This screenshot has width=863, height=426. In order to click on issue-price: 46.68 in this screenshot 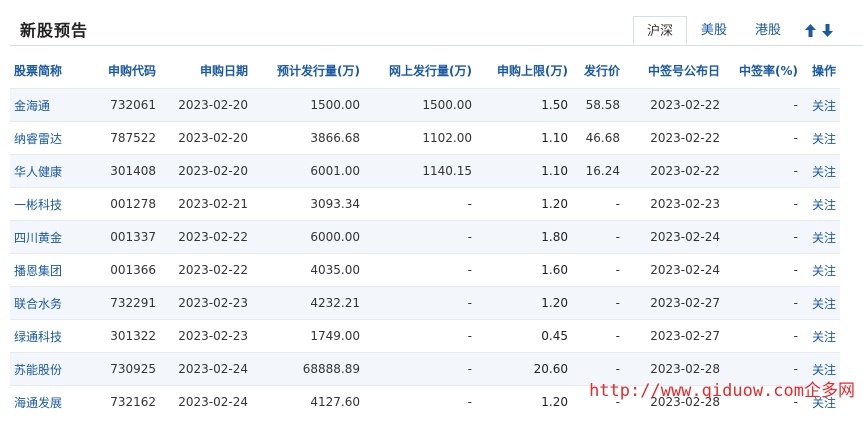, I will do `click(598, 138)`.